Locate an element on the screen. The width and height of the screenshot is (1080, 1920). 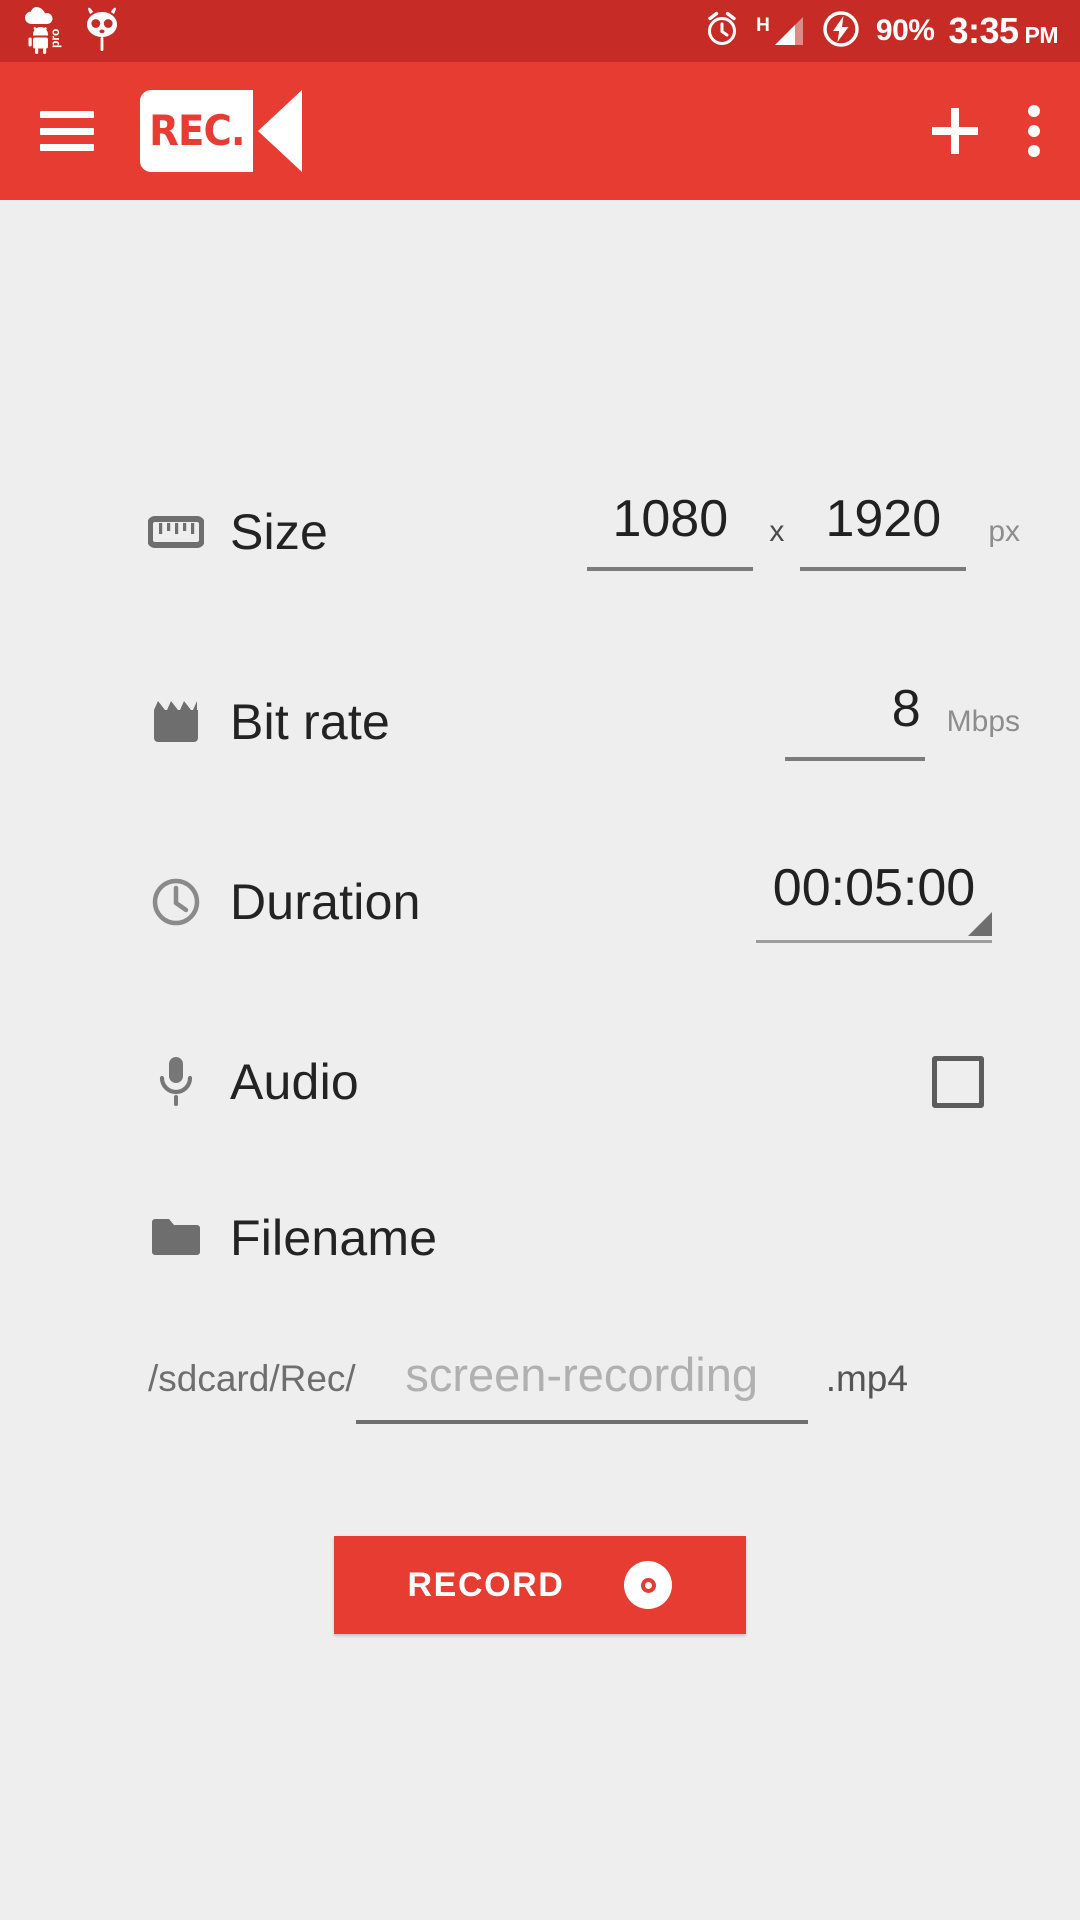
app-bar-actions is located at coordinates (986, 131).